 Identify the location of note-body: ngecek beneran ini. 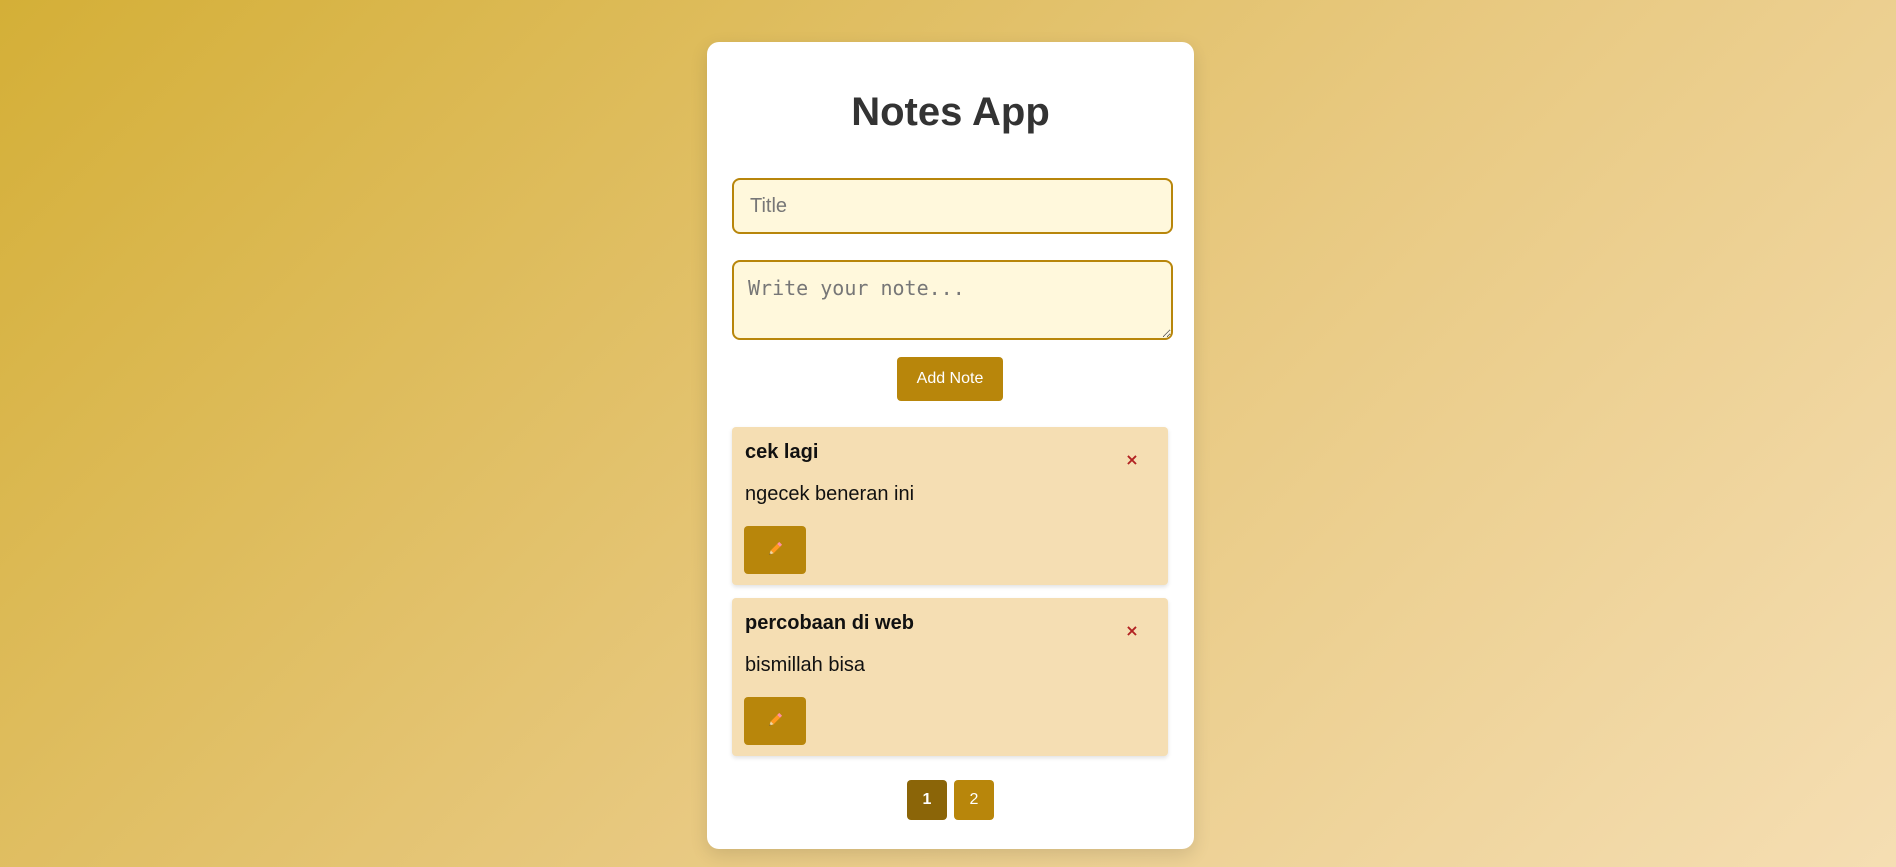
(830, 494).